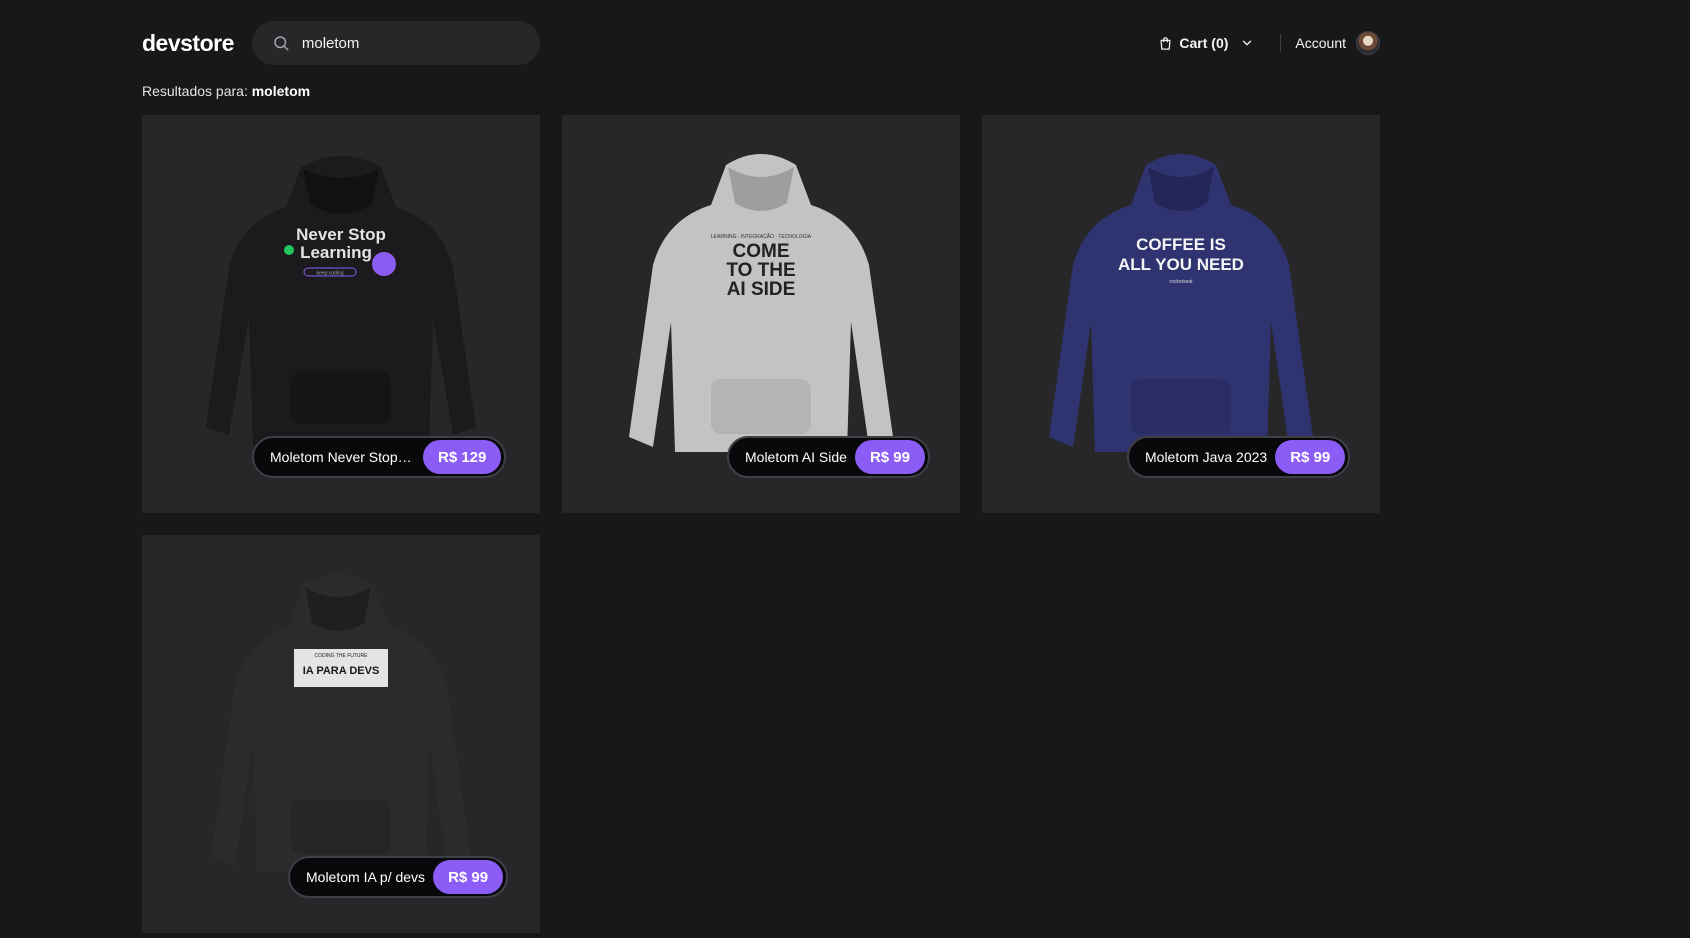 This screenshot has height=938, width=1690. I want to click on product-image: COFFEE IS ALL YOU NEED rocketseat, so click(1181, 303).